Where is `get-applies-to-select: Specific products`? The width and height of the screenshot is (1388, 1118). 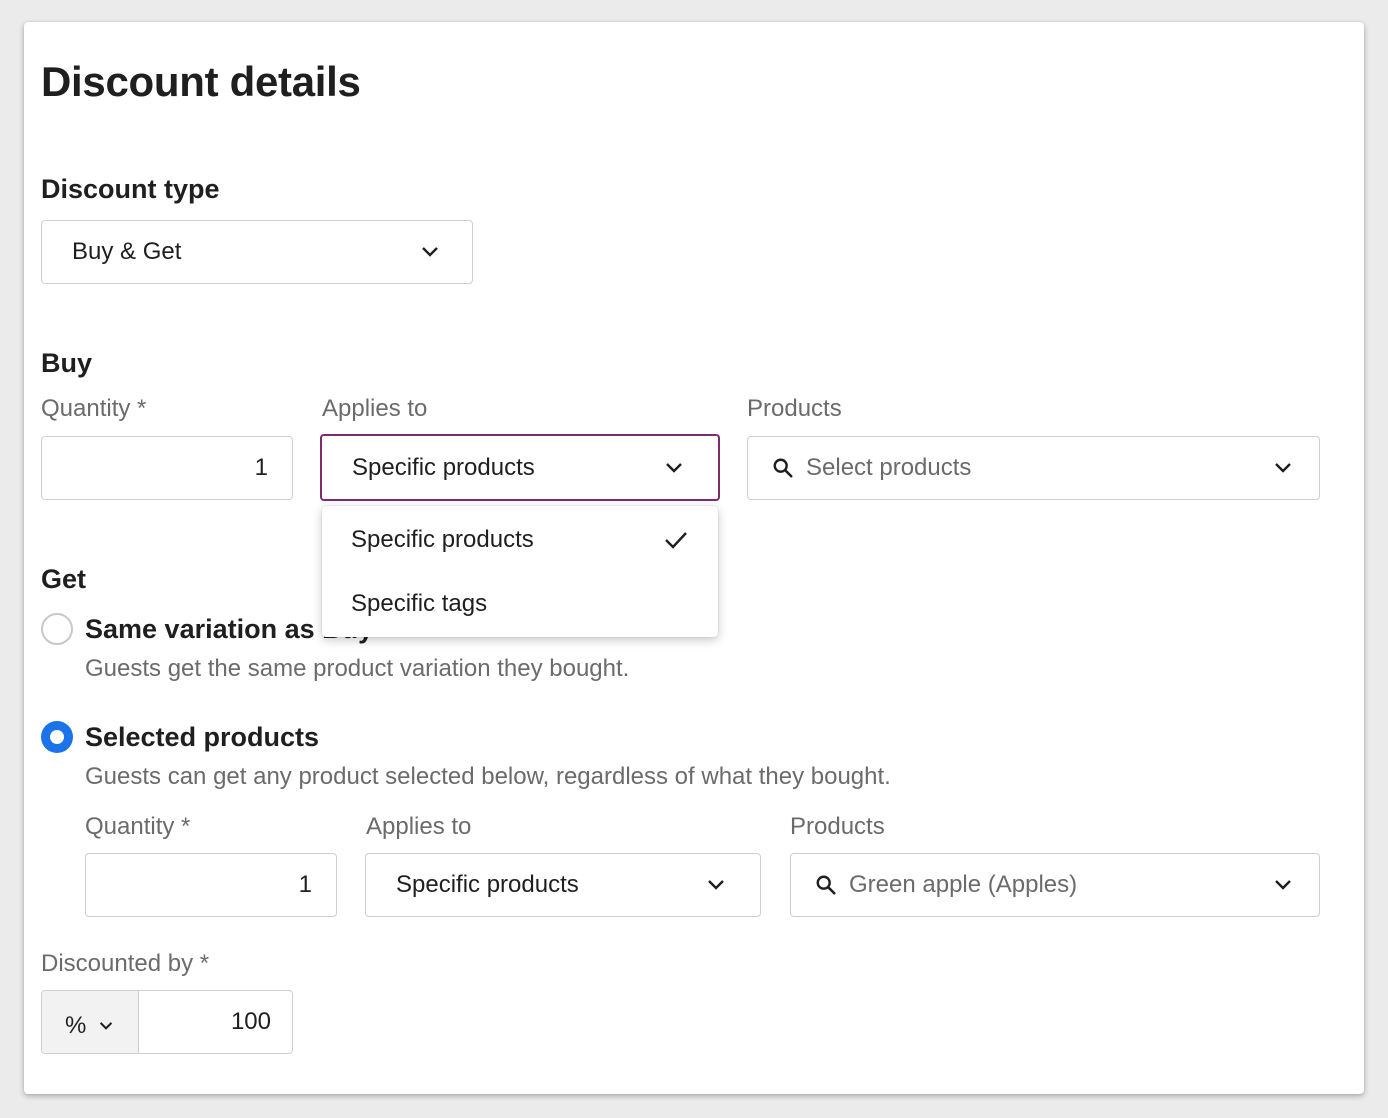 get-applies-to-select: Specific products is located at coordinates (563, 885).